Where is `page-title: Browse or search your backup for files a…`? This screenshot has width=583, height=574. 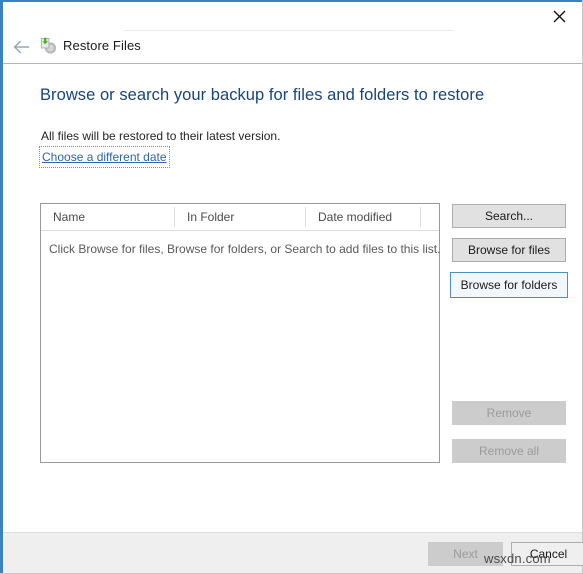
page-title: Browse or search your backup for files a… is located at coordinates (262, 95).